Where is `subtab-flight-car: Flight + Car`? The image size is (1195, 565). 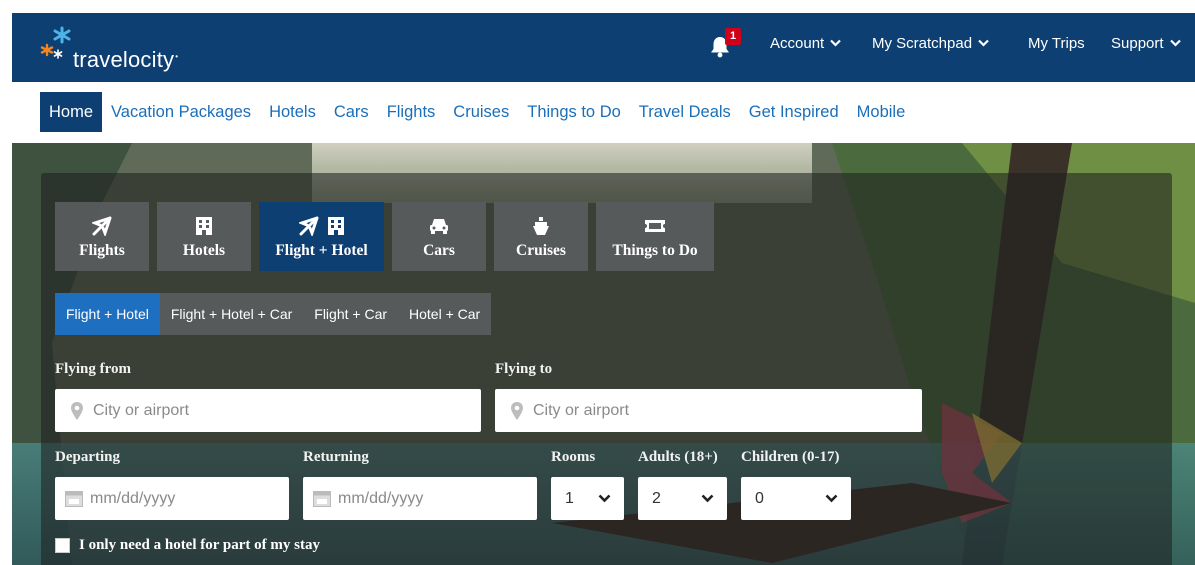 subtab-flight-car: Flight + Car is located at coordinates (350, 314).